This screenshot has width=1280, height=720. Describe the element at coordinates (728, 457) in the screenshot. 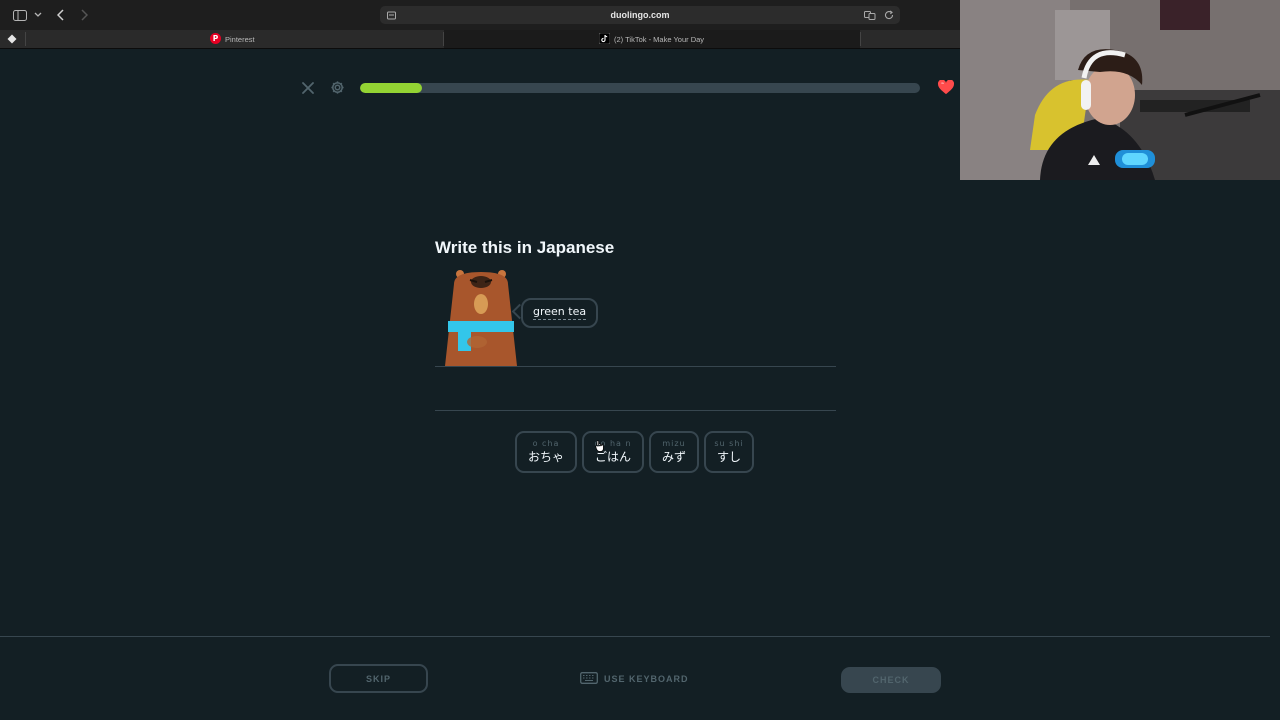

I see `tile-kana: すし` at that location.